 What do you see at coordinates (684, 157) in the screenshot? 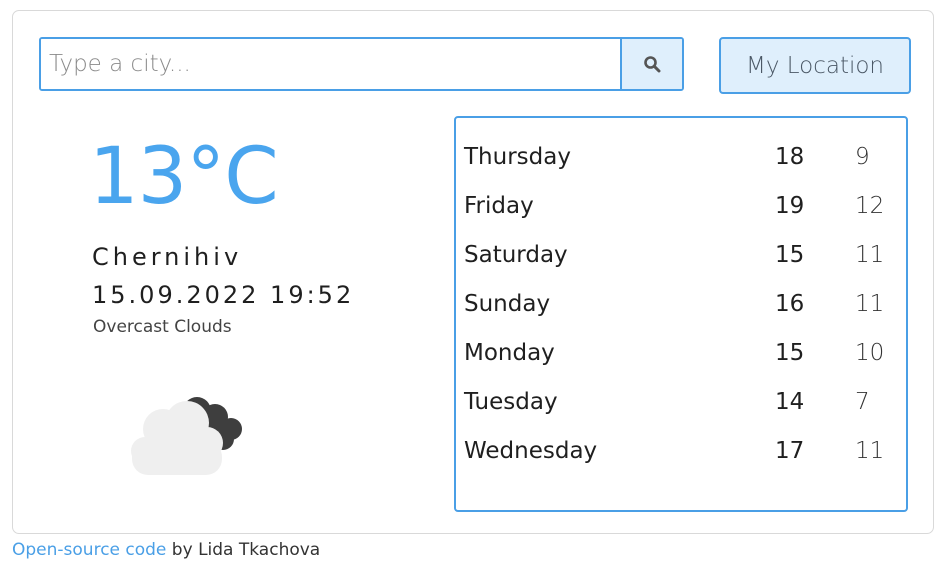
I see `forecast-row: Thursday 18 9` at bounding box center [684, 157].